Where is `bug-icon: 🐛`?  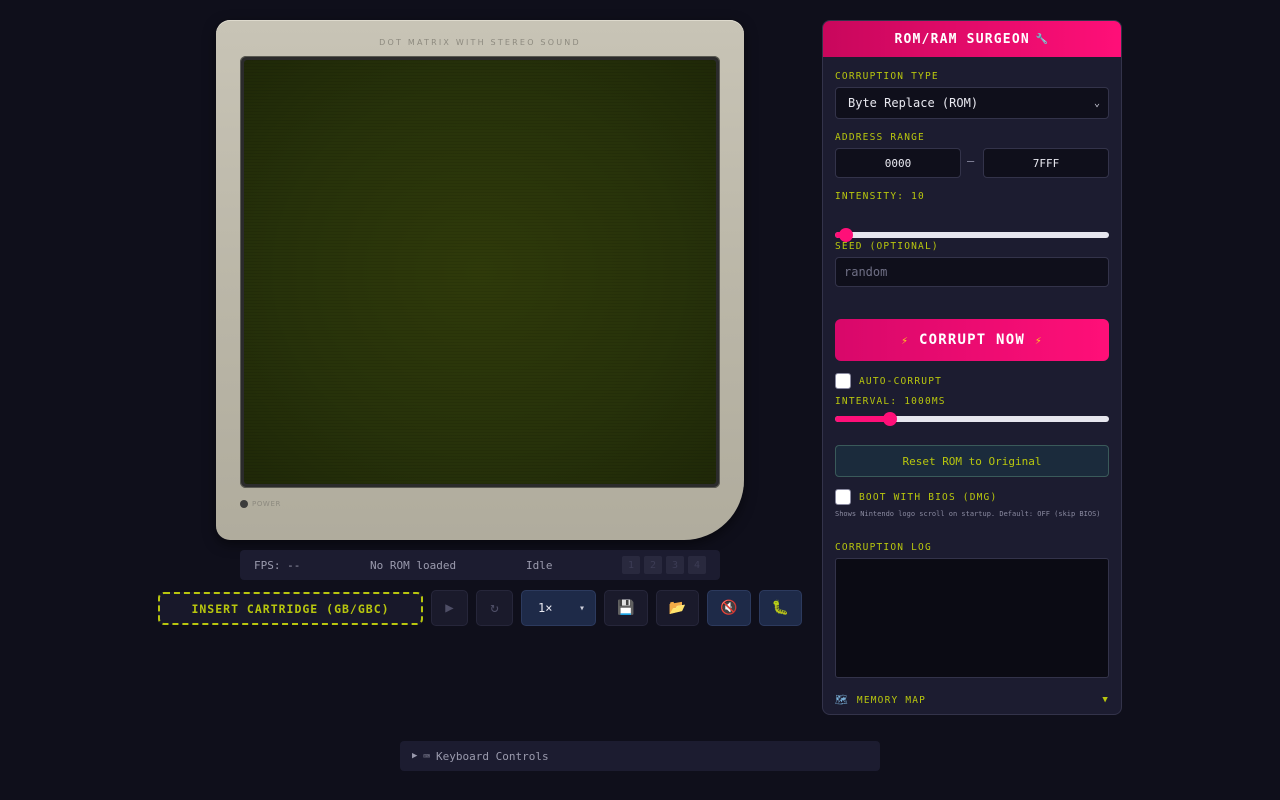 bug-icon: 🐛 is located at coordinates (780, 608).